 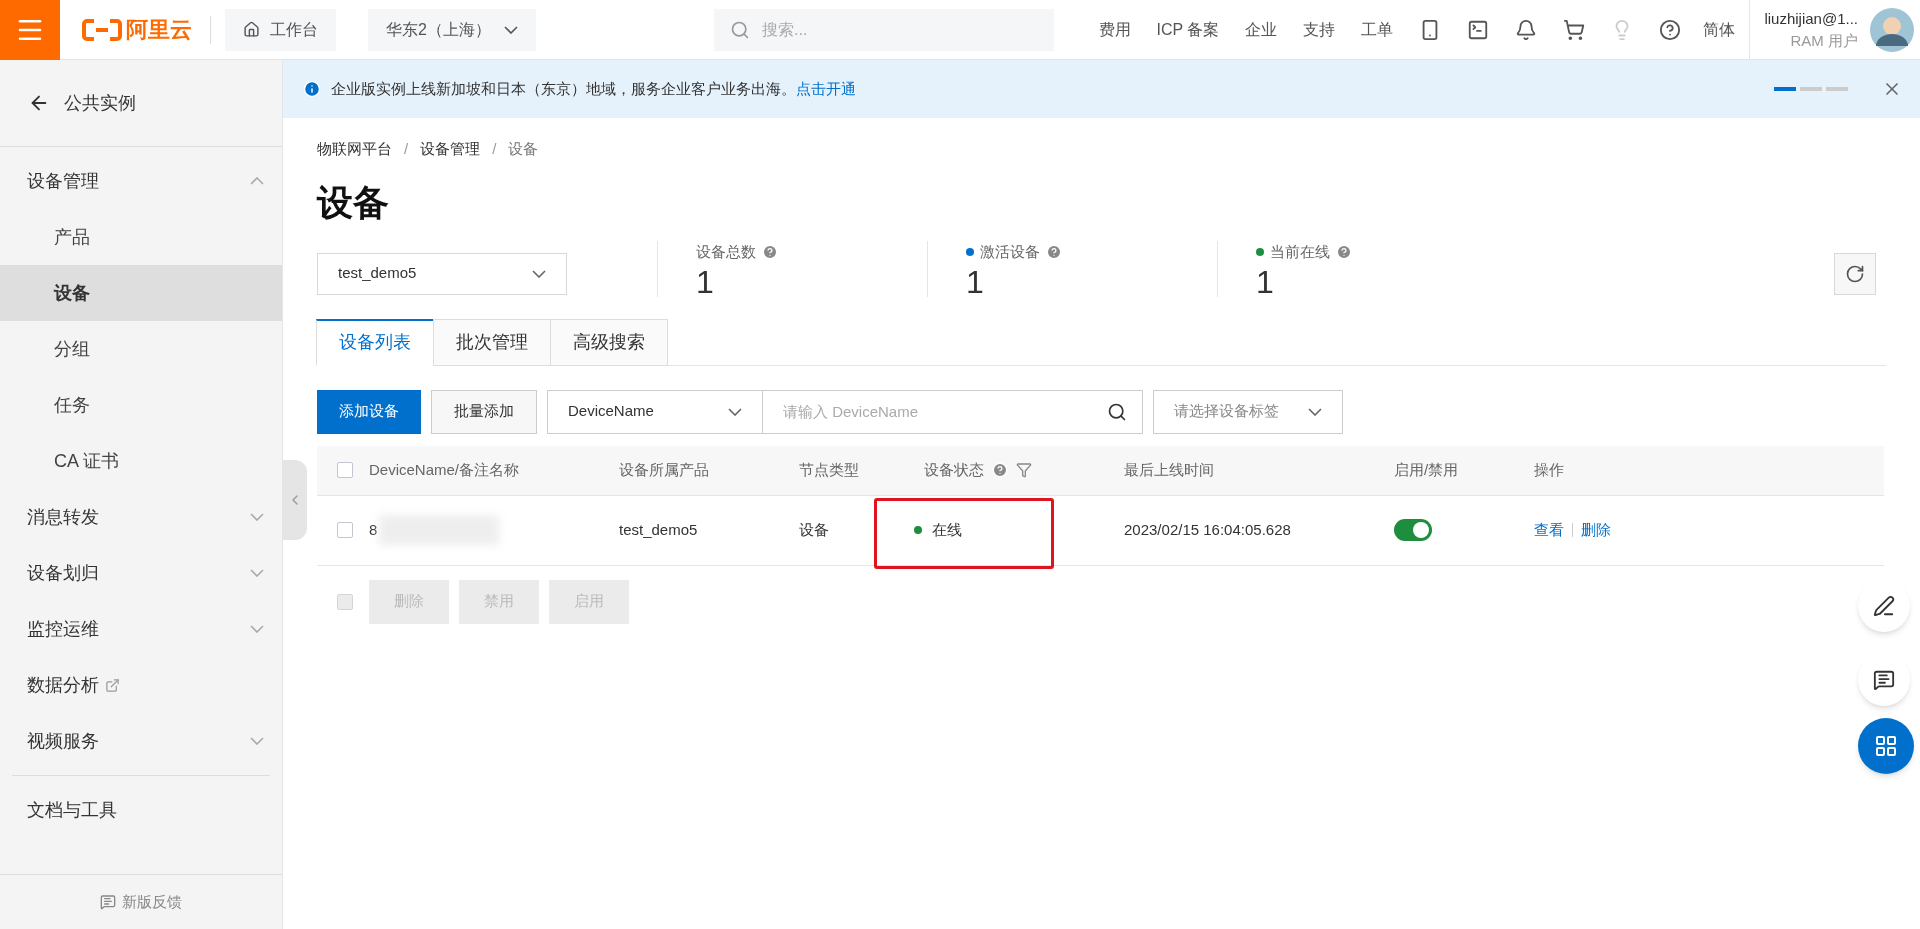 I want to click on refresh-icon, so click(x=1855, y=273).